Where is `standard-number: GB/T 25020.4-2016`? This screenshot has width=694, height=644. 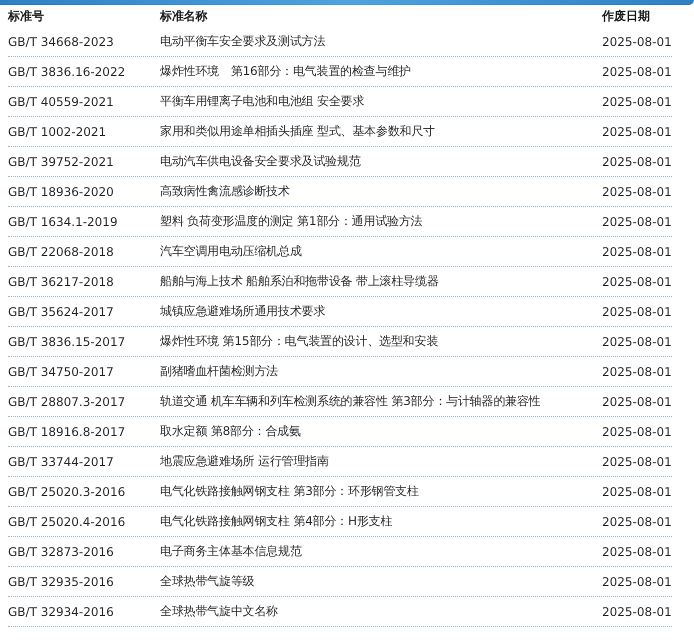 standard-number: GB/T 25020.4-2016 is located at coordinates (67, 521).